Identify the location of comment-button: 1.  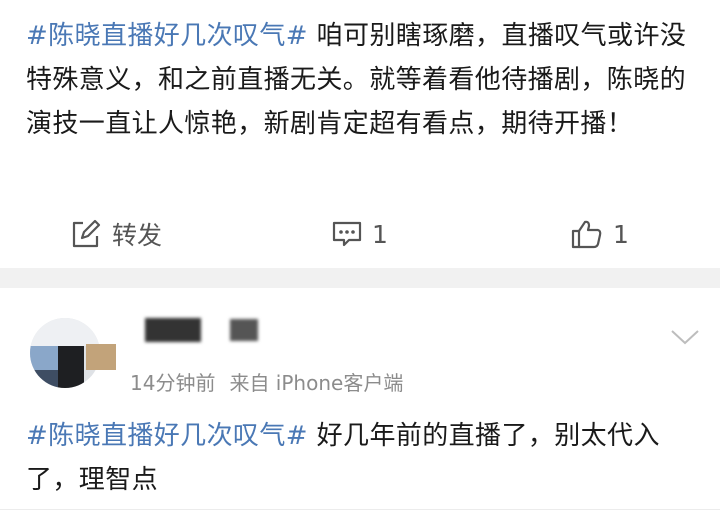
(360, 234).